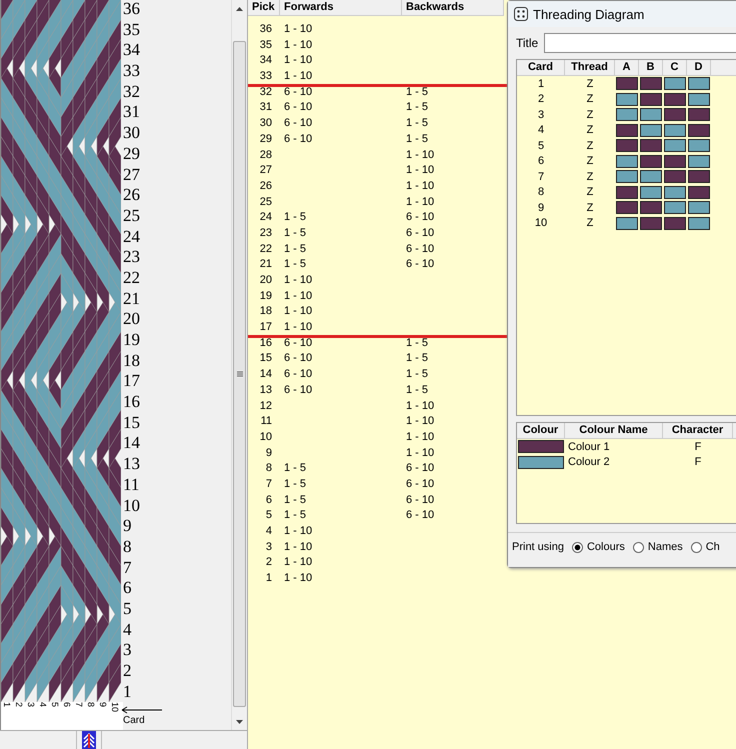  I want to click on column-header: Forwards, so click(341, 7).